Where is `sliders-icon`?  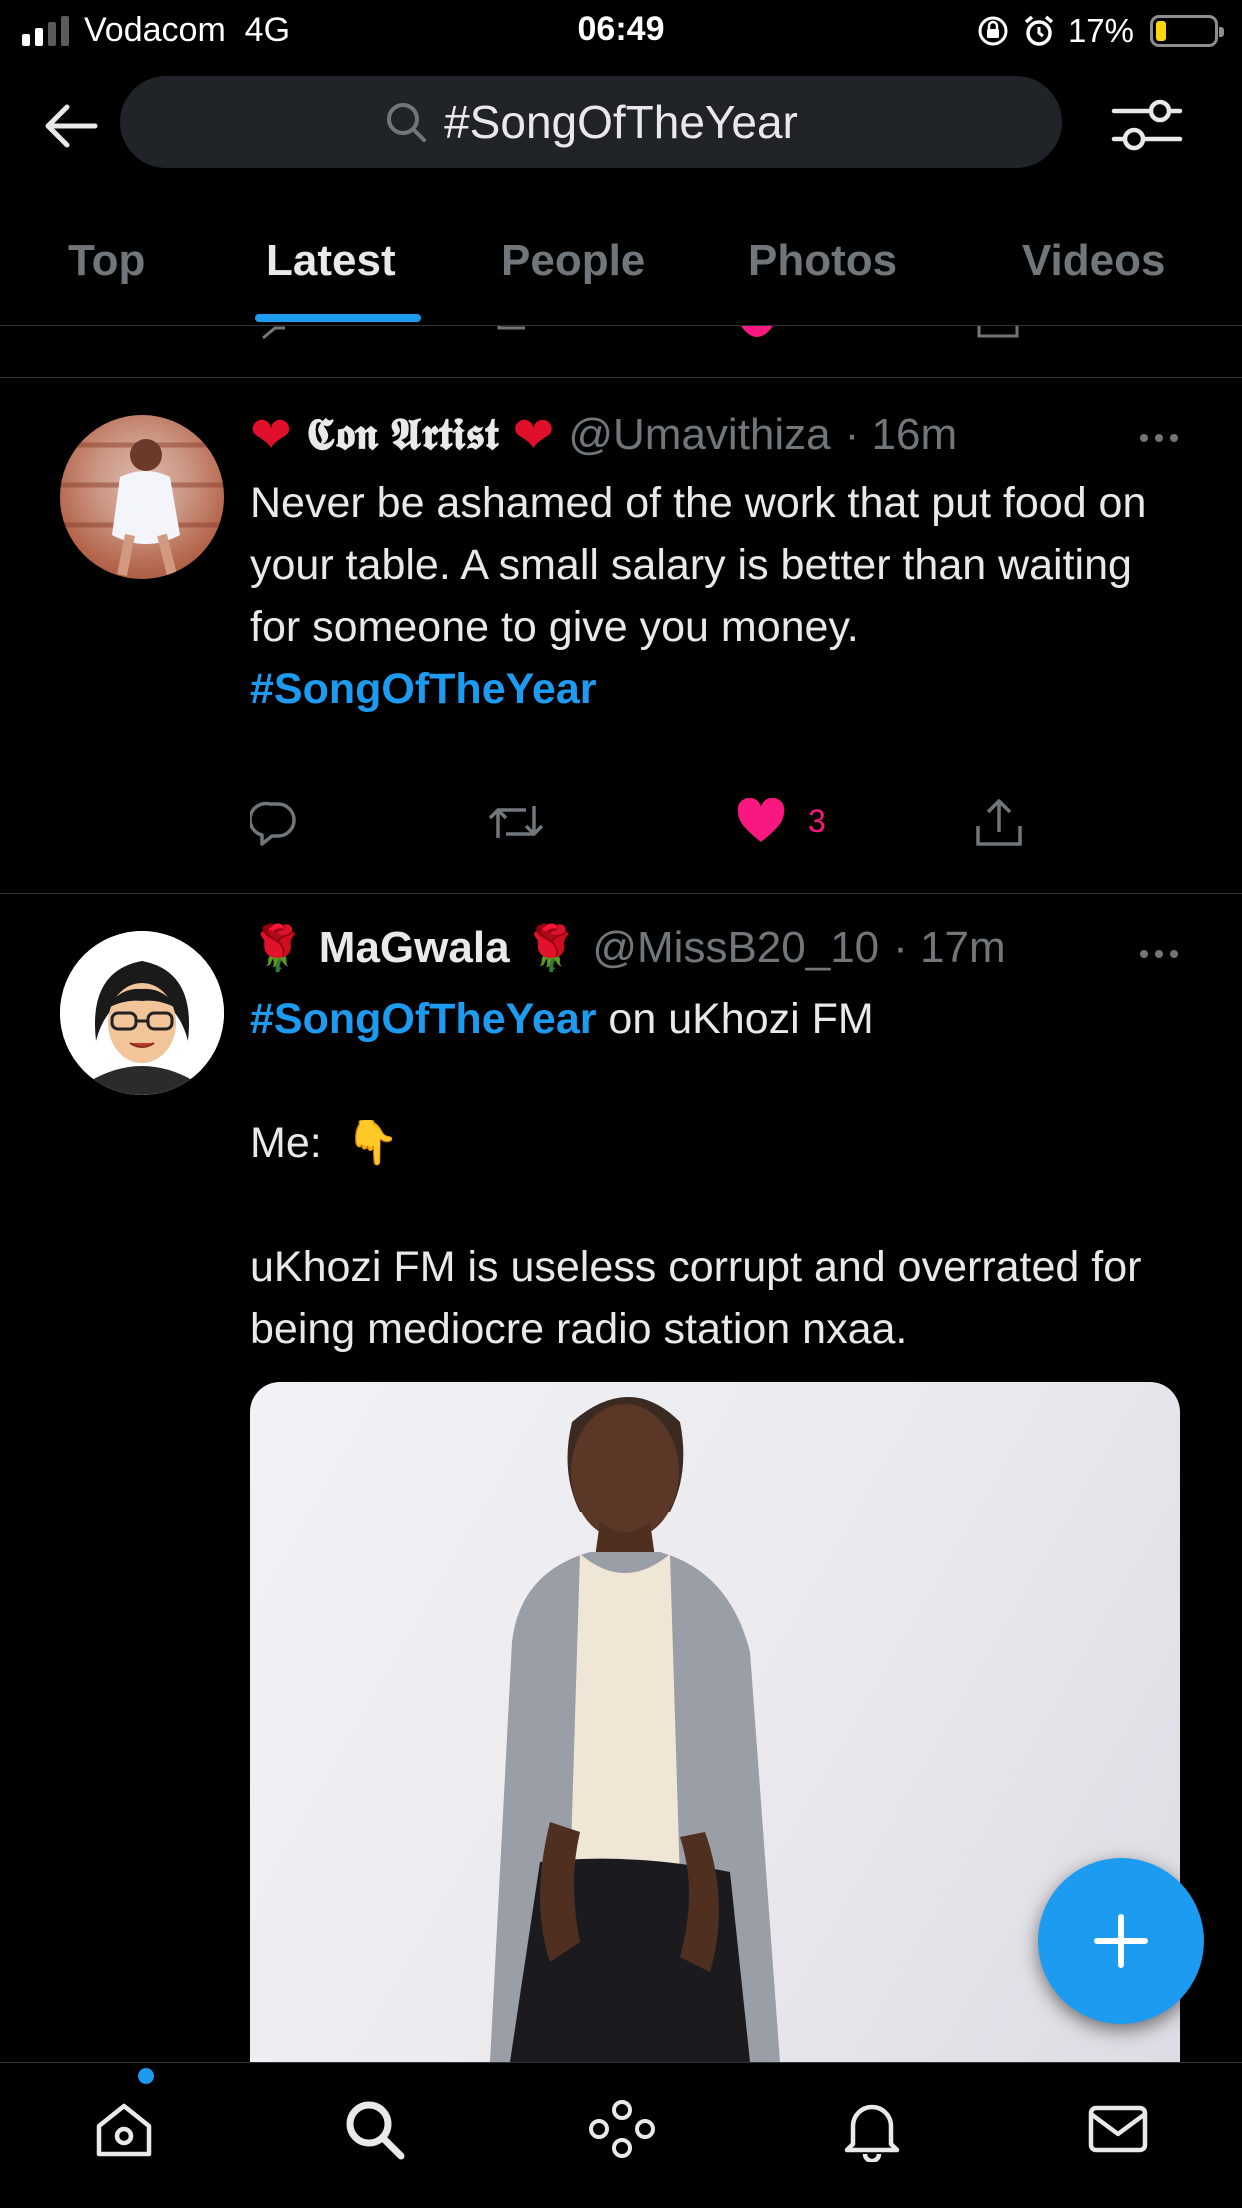
sliders-icon is located at coordinates (1147, 125).